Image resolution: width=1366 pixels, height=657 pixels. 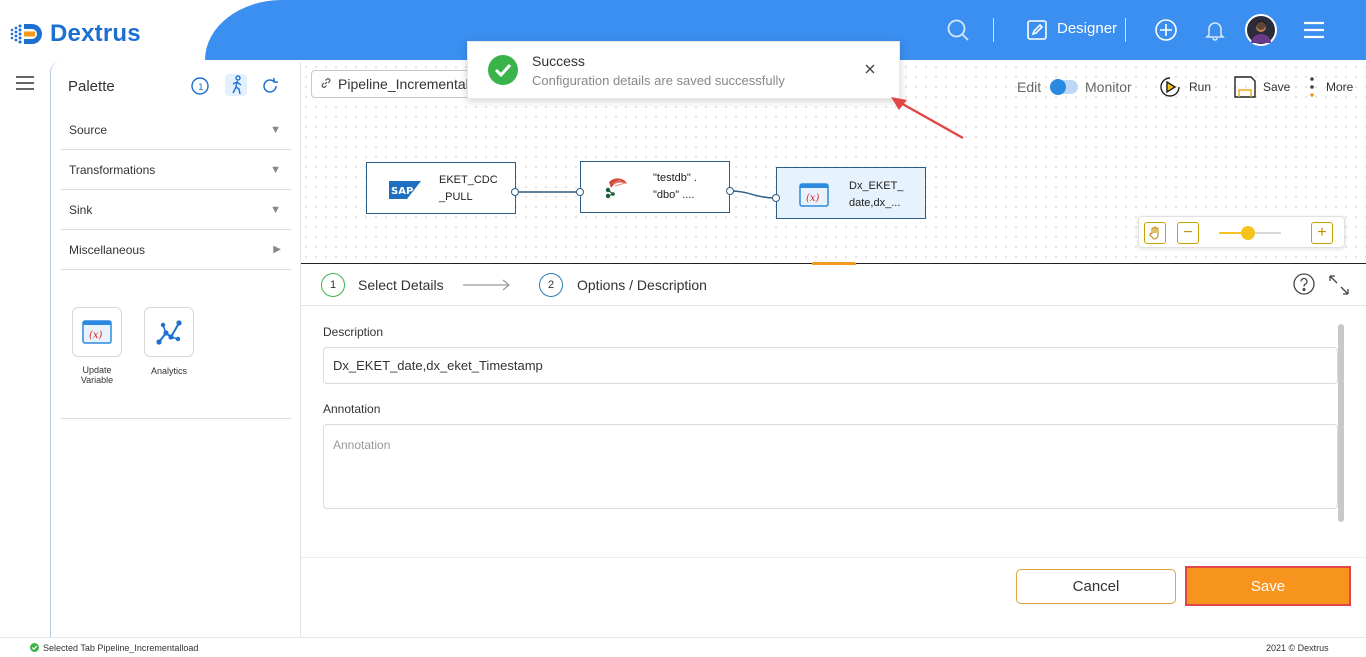 What do you see at coordinates (927, 118) in the screenshot?
I see `annotation-arrow` at bounding box center [927, 118].